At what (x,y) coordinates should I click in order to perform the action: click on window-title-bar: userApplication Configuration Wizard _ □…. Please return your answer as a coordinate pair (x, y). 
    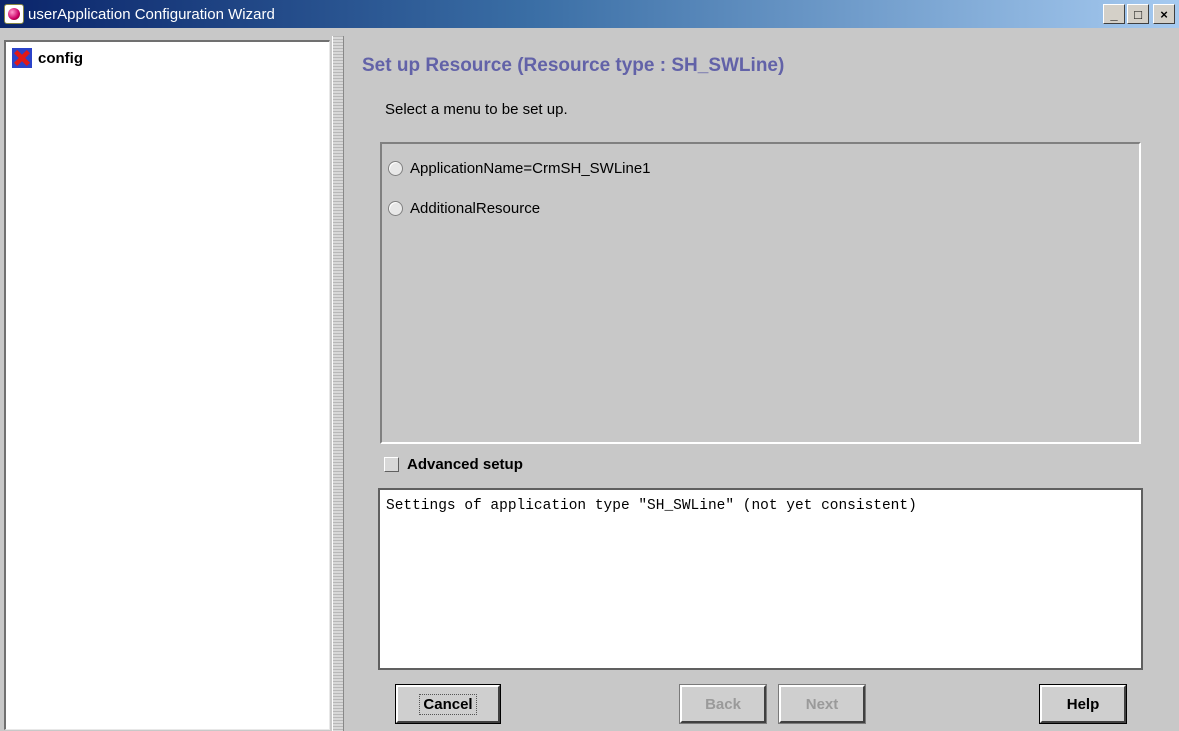
    Looking at the image, I should click on (589, 14).